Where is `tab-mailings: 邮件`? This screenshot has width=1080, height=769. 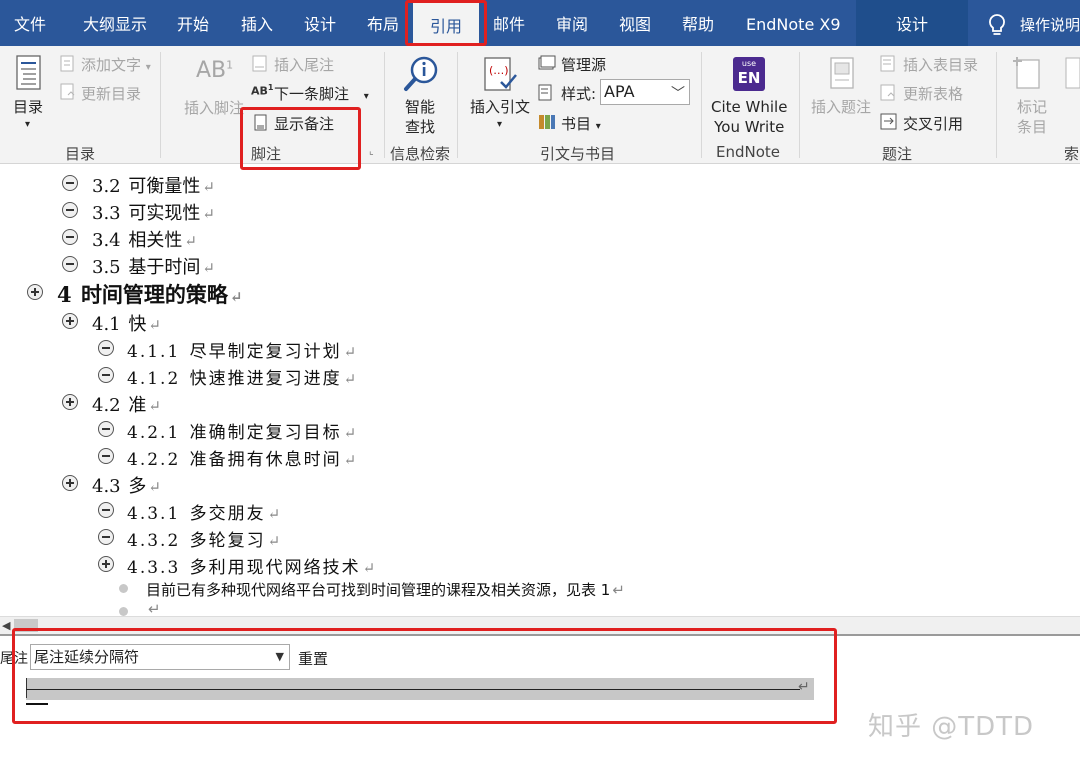 tab-mailings: 邮件 is located at coordinates (509, 23).